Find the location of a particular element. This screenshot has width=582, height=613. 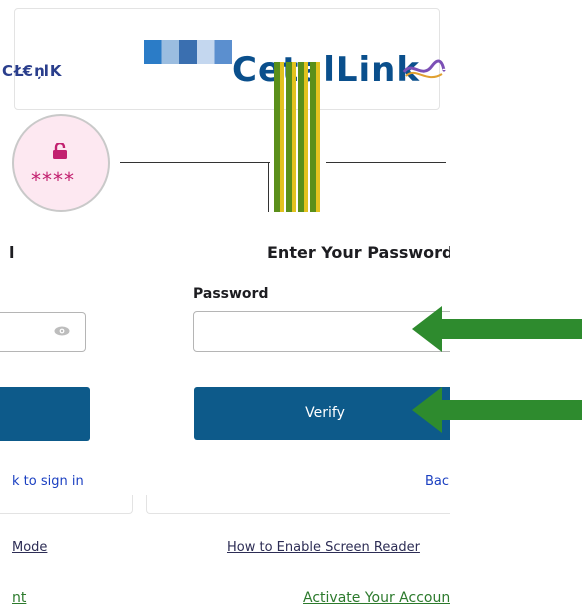

activate-account-link: Activate Your Account is located at coordinates (379, 598).